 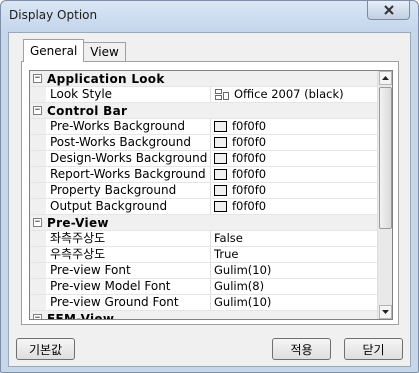 What do you see at coordinates (128, 174) in the screenshot?
I see `property-name: Report-Works Background` at bounding box center [128, 174].